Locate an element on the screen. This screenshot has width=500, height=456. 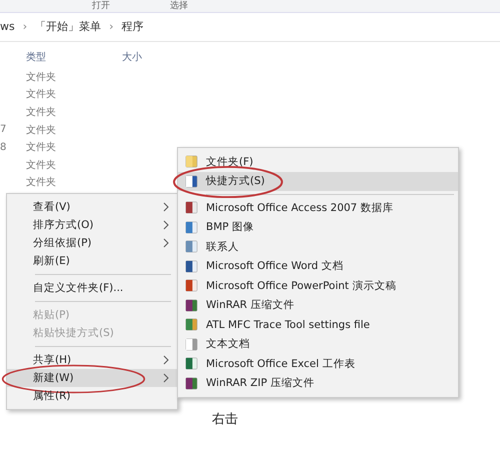
menu-item: Microsoft Office Excel 工作表 is located at coordinates (318, 364).